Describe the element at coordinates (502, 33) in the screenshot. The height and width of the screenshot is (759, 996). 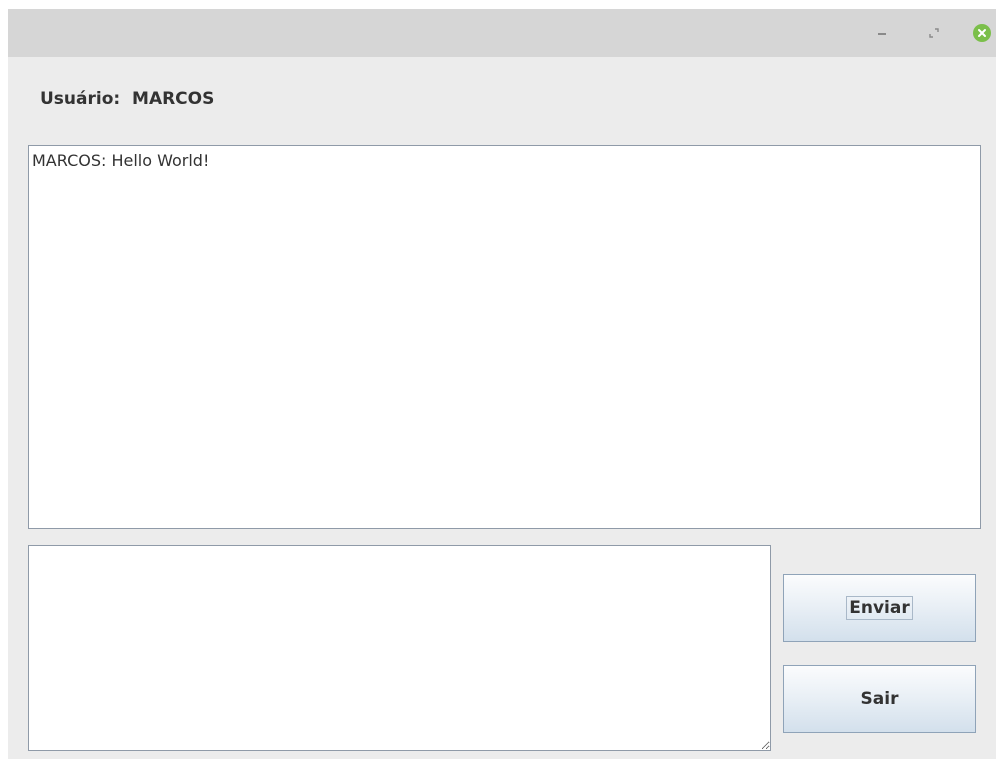
I see `title-bar` at that location.